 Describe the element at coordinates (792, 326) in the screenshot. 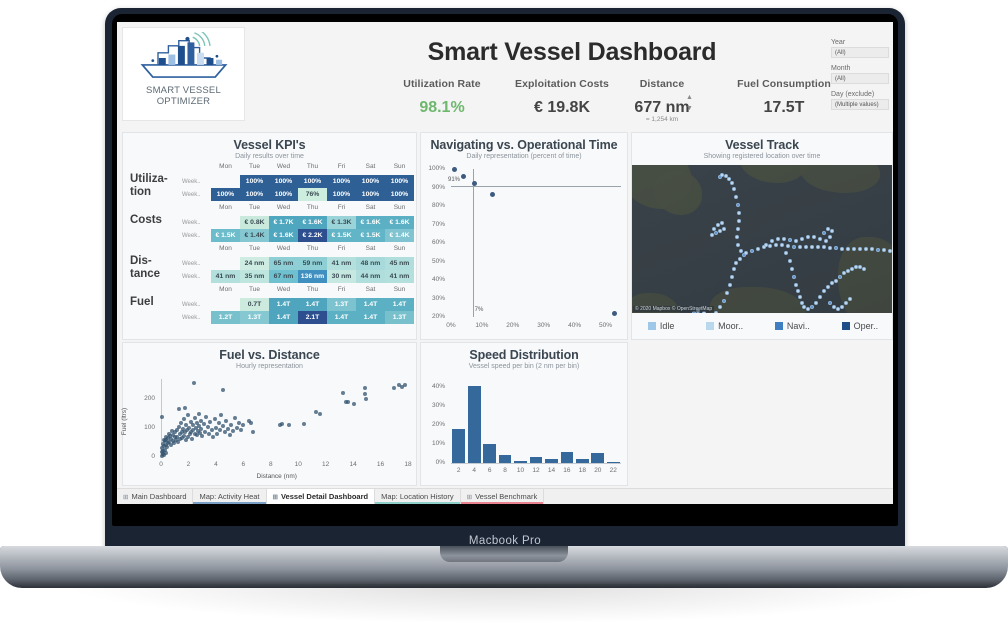

I see `map-legend-item: Navi..` at that location.